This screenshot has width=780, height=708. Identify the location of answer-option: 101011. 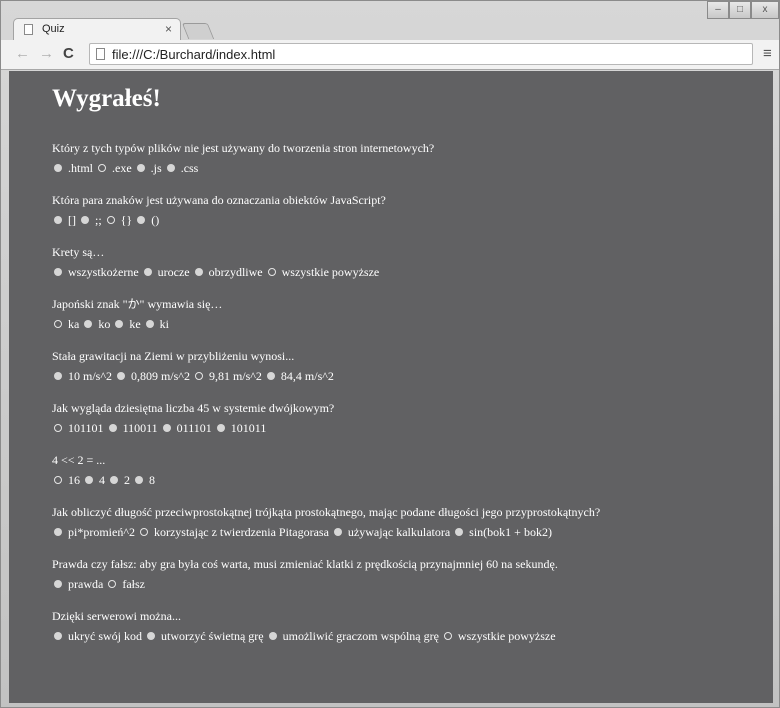
(240, 428).